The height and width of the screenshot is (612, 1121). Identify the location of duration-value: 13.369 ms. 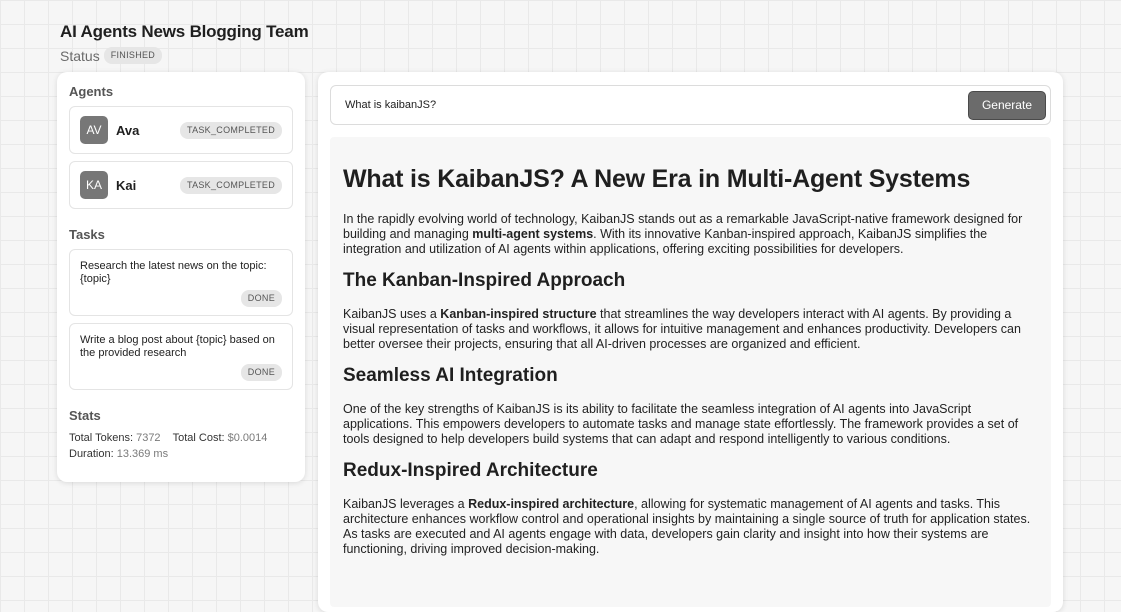
(142, 454).